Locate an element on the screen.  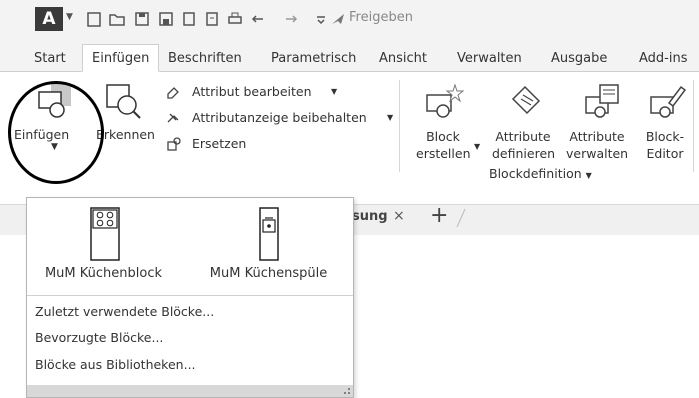
publish-icon is located at coordinates (189, 19).